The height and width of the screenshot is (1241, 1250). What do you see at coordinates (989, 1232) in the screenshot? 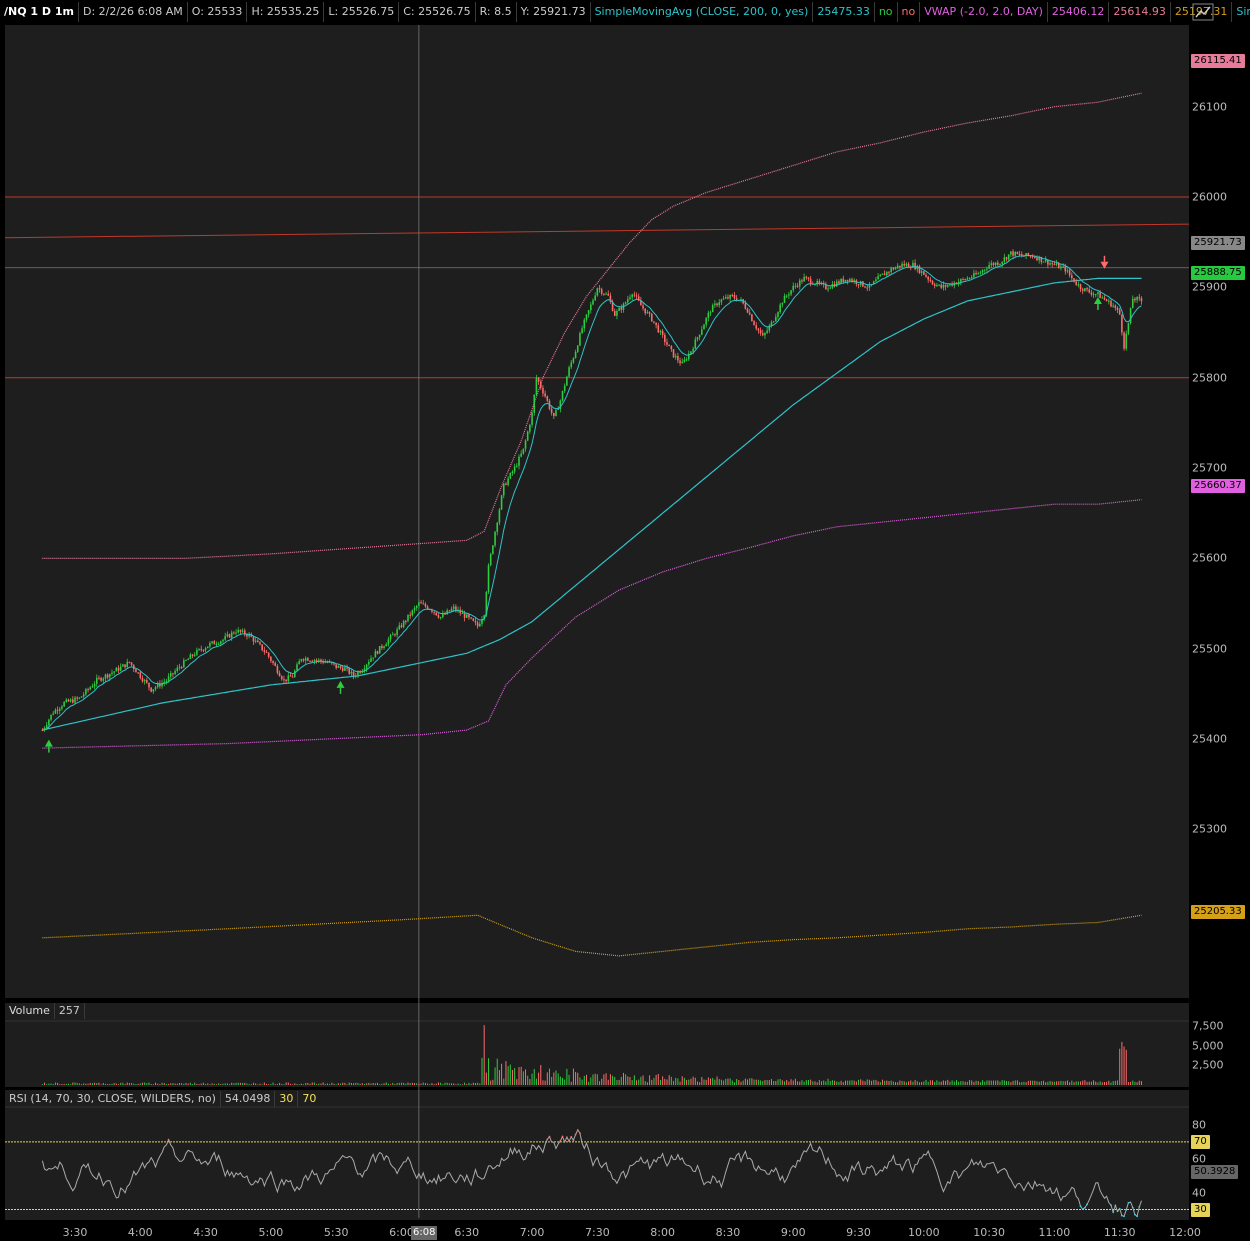
I see `time-tick-label: 10:30` at bounding box center [989, 1232].